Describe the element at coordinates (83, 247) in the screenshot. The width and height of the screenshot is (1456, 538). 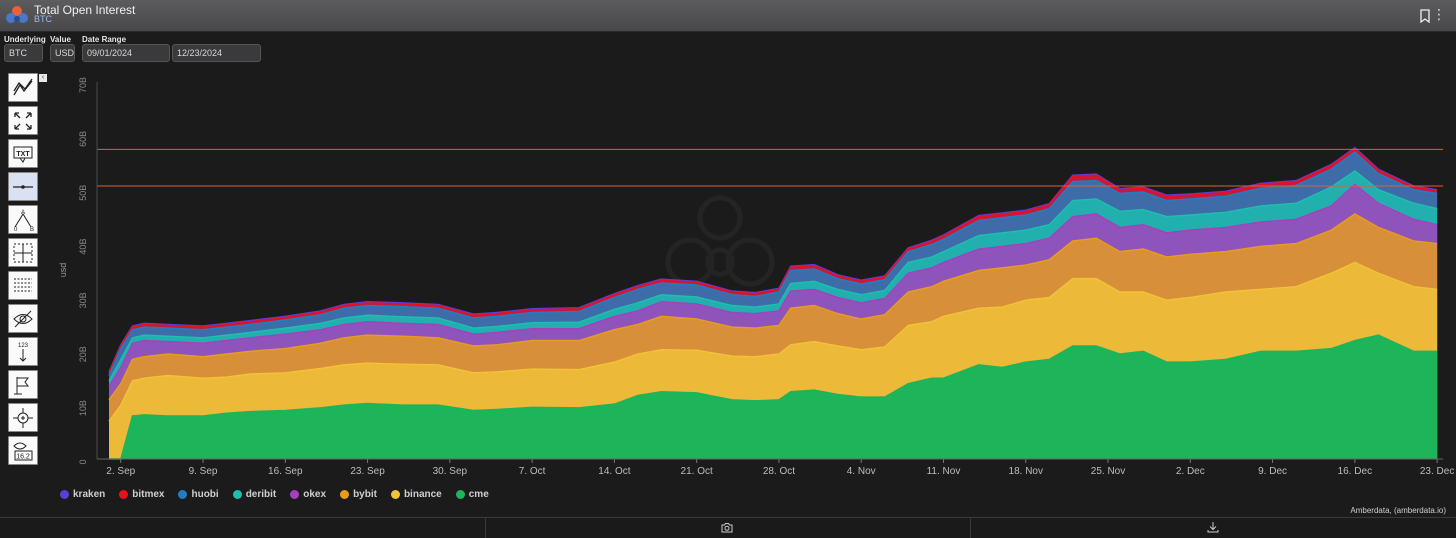
I see `y-tick-label: 40B` at that location.